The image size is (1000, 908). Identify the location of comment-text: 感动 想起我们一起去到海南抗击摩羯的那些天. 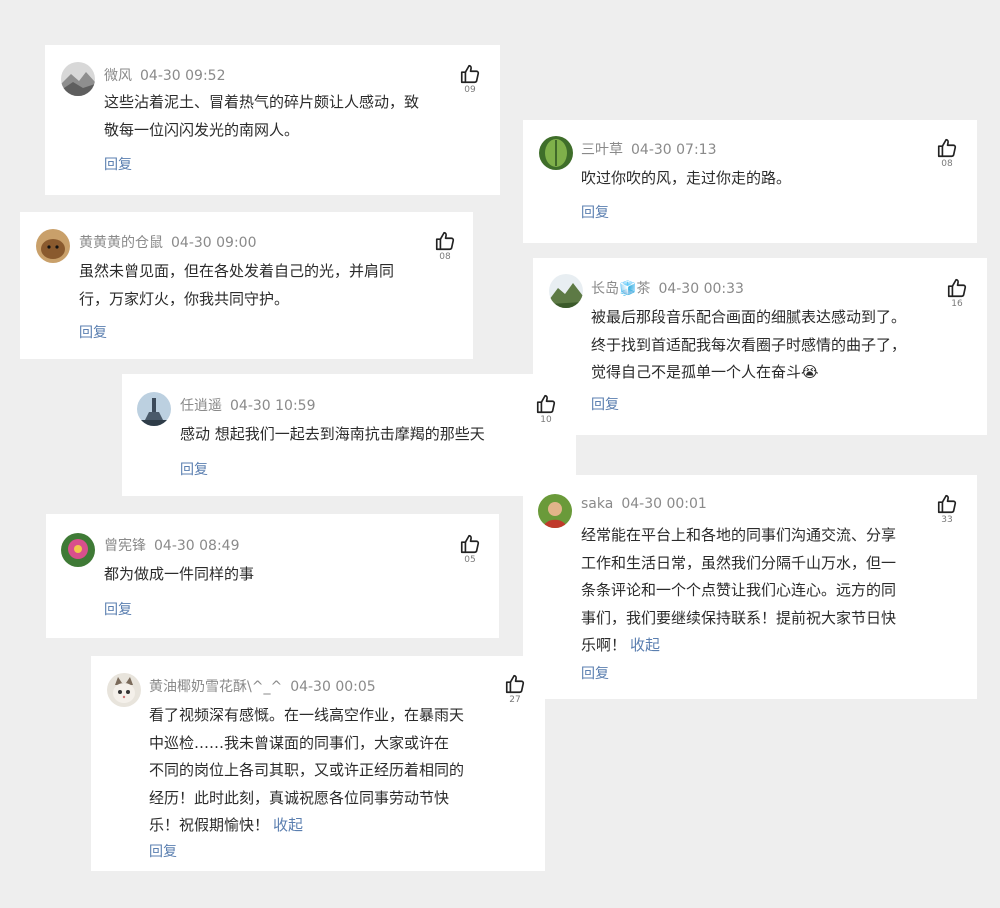
(360, 435).